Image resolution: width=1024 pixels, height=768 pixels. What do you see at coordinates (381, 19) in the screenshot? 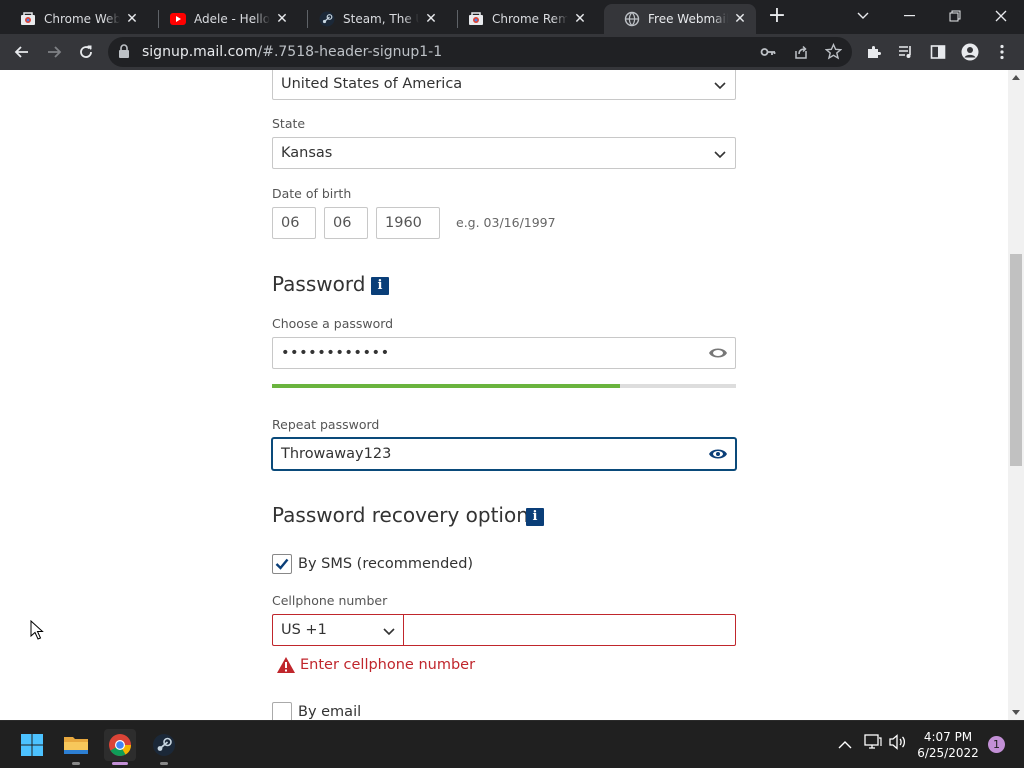
I see `tab-title: Steam, The Ultimate` at bounding box center [381, 19].